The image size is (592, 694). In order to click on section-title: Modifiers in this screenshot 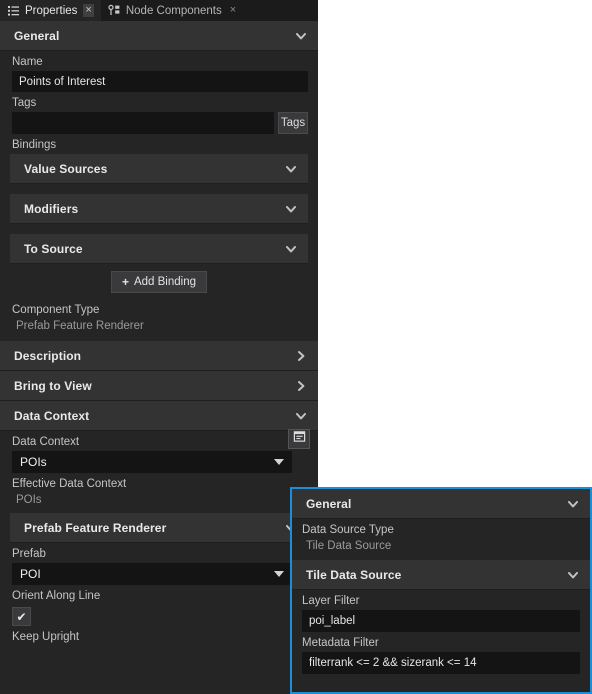, I will do `click(51, 208)`.